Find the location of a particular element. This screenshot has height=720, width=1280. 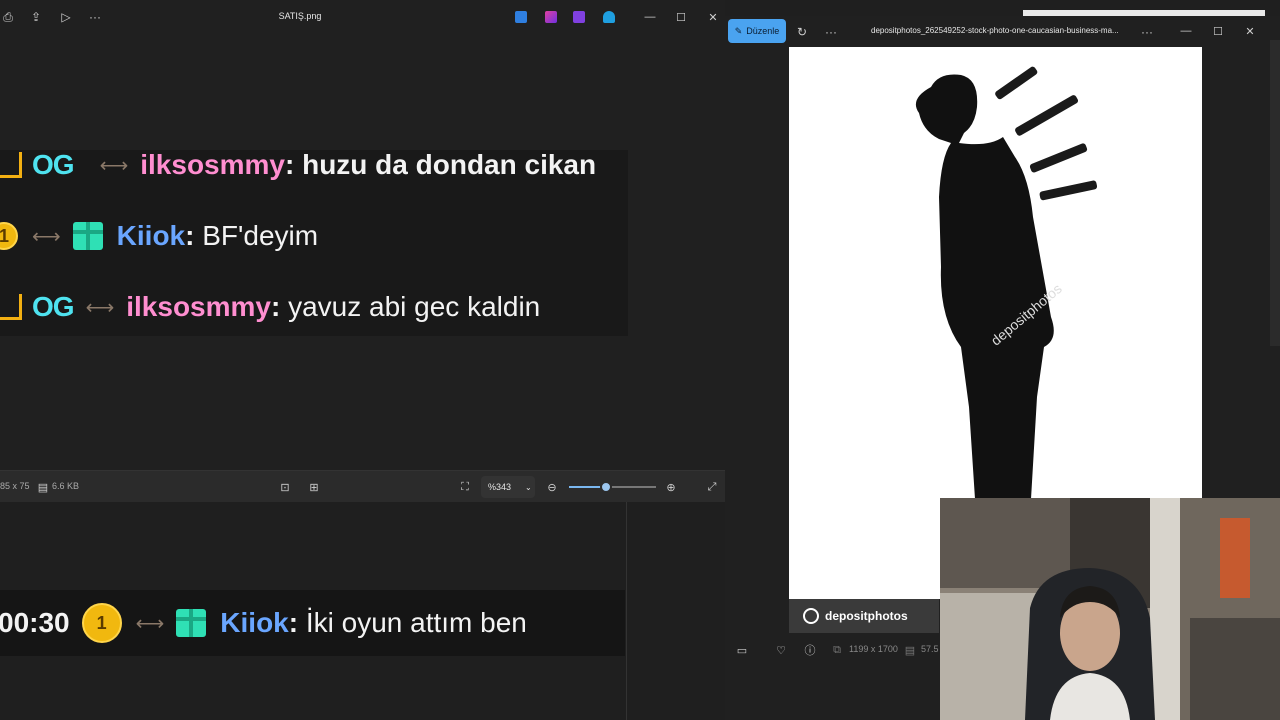

zoom-value: %343 is located at coordinates (500, 487).